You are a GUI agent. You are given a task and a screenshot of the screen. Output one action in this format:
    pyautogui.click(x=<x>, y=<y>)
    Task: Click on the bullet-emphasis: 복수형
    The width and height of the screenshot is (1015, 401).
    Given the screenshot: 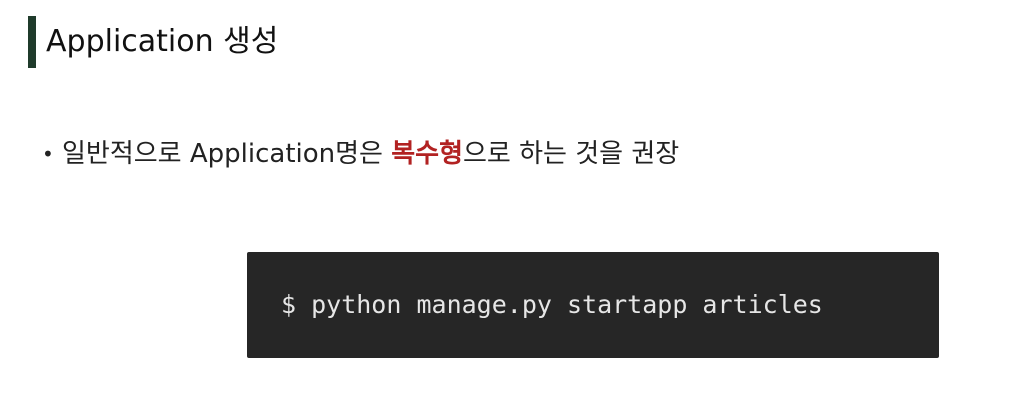 What is the action you would take?
    pyautogui.click(x=427, y=154)
    